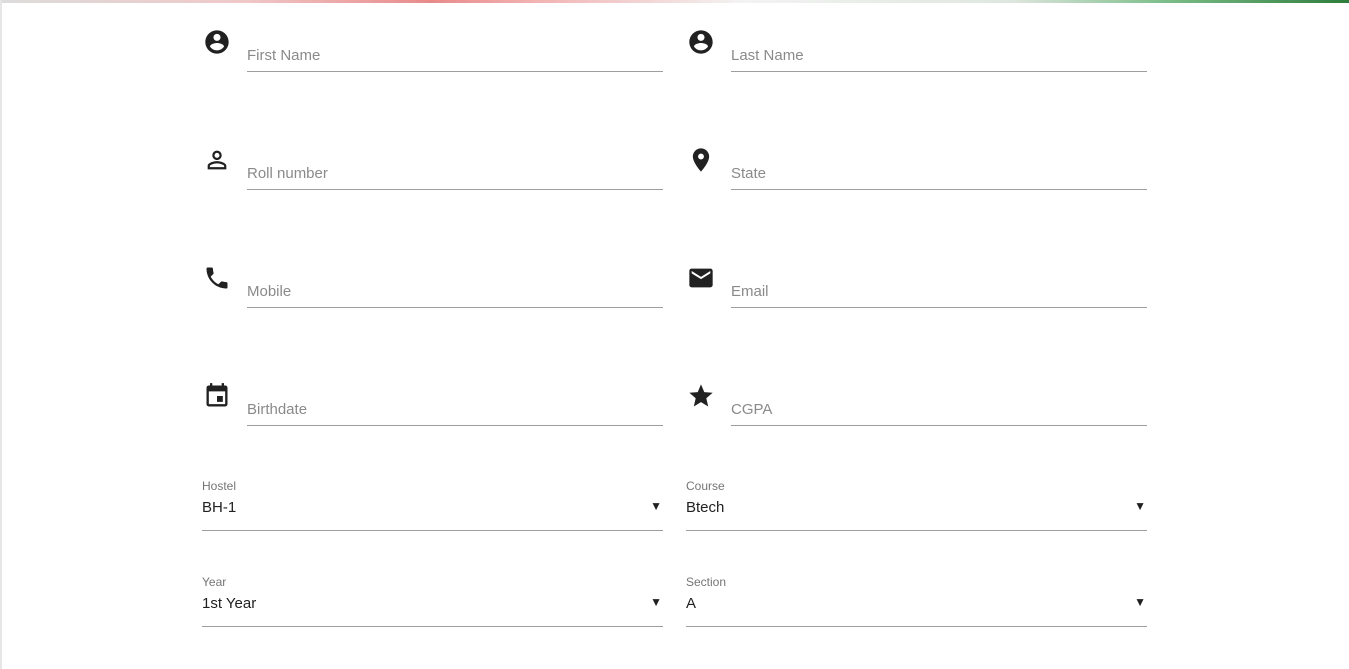 The height and width of the screenshot is (669, 1349). I want to click on last-name-field, so click(916, 44).